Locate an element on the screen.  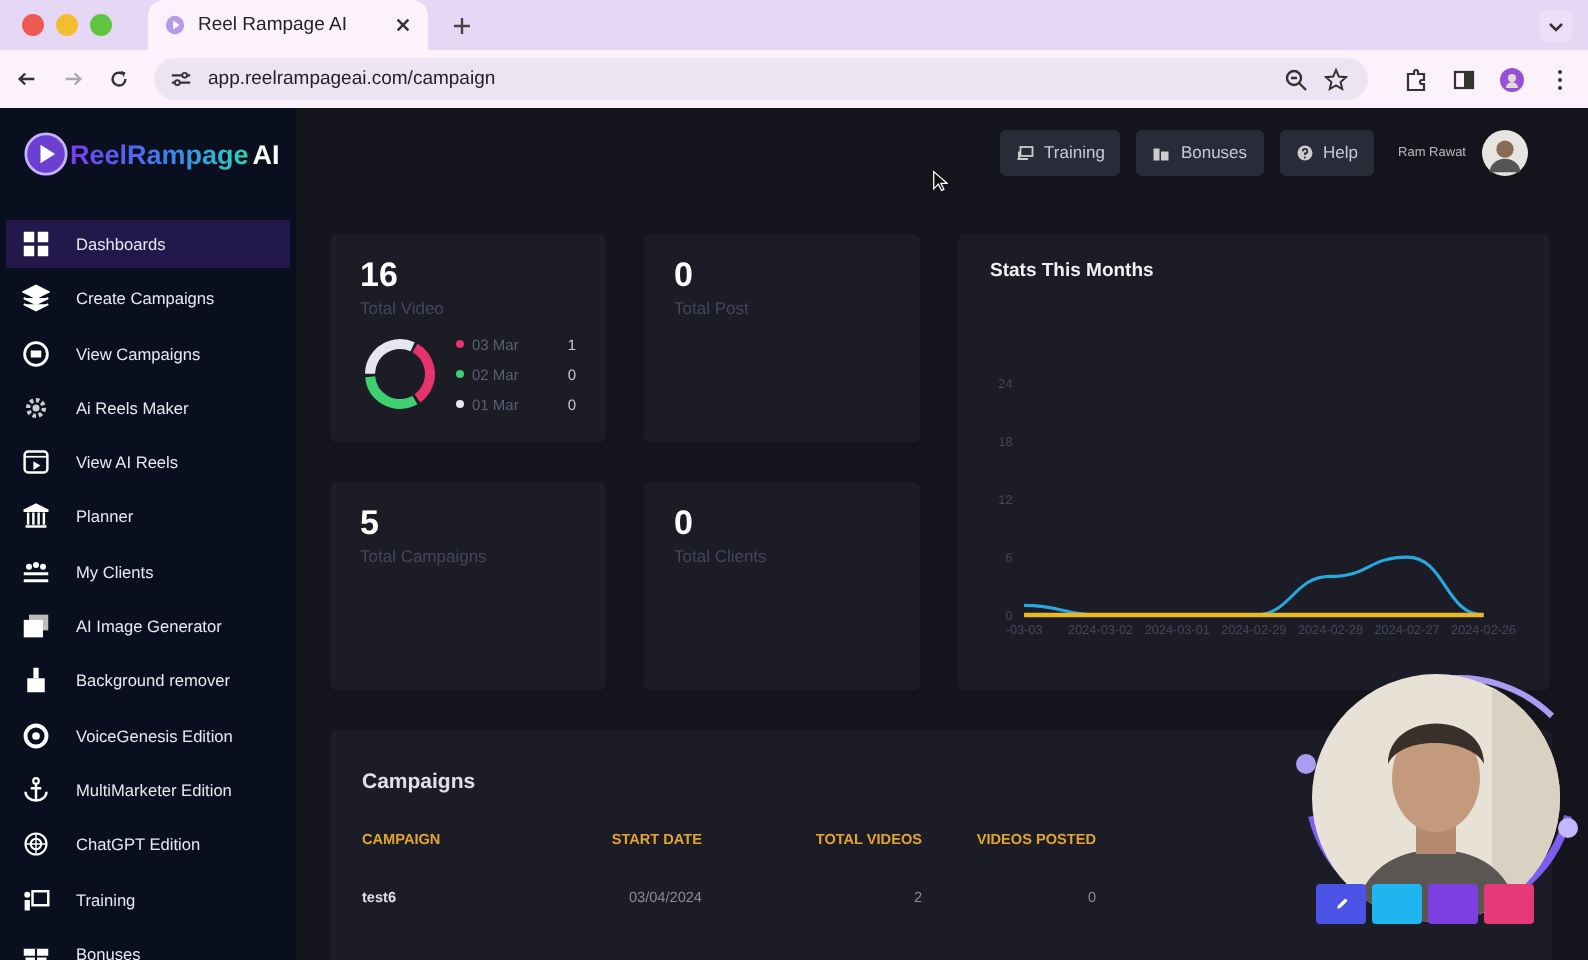
avatar-icon is located at coordinates (1505, 152).